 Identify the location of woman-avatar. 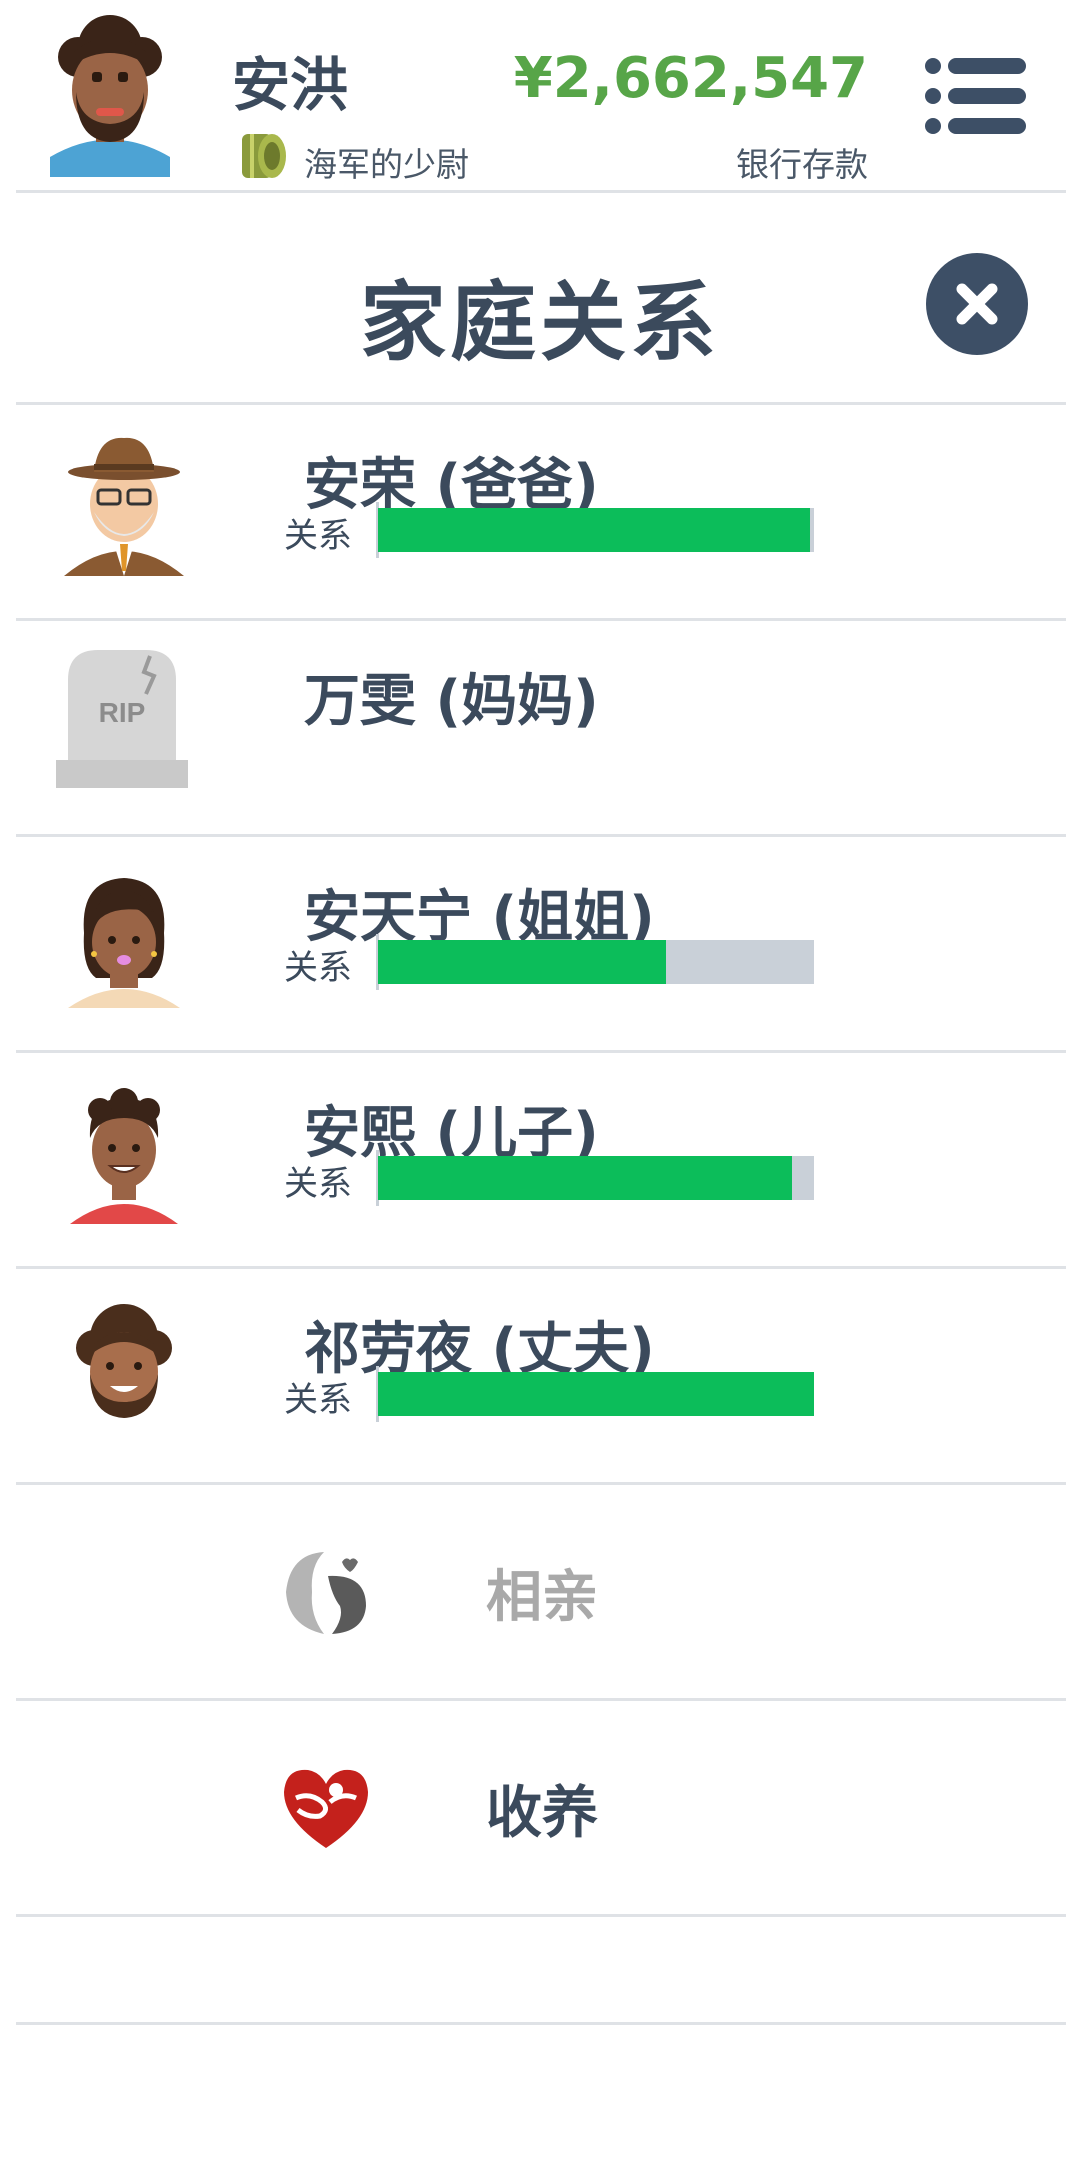
(124, 933).